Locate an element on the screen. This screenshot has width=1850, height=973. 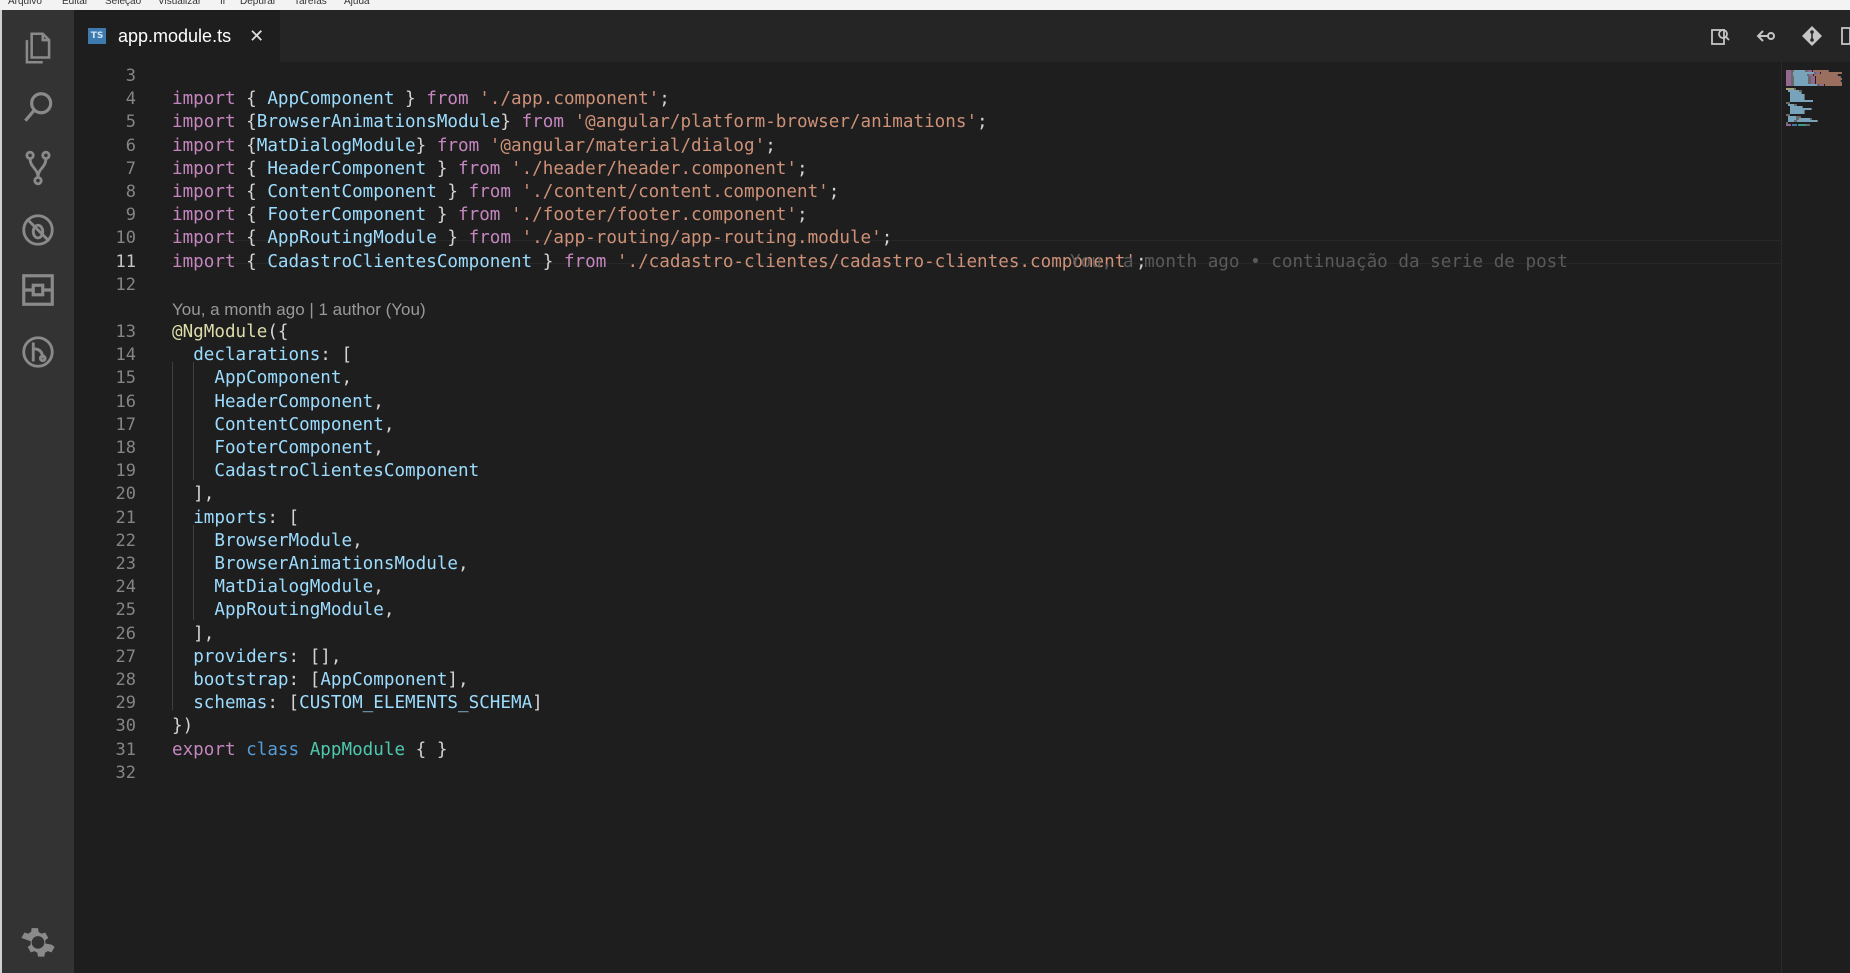
menu-item: Tarefas is located at coordinates (310, 4).